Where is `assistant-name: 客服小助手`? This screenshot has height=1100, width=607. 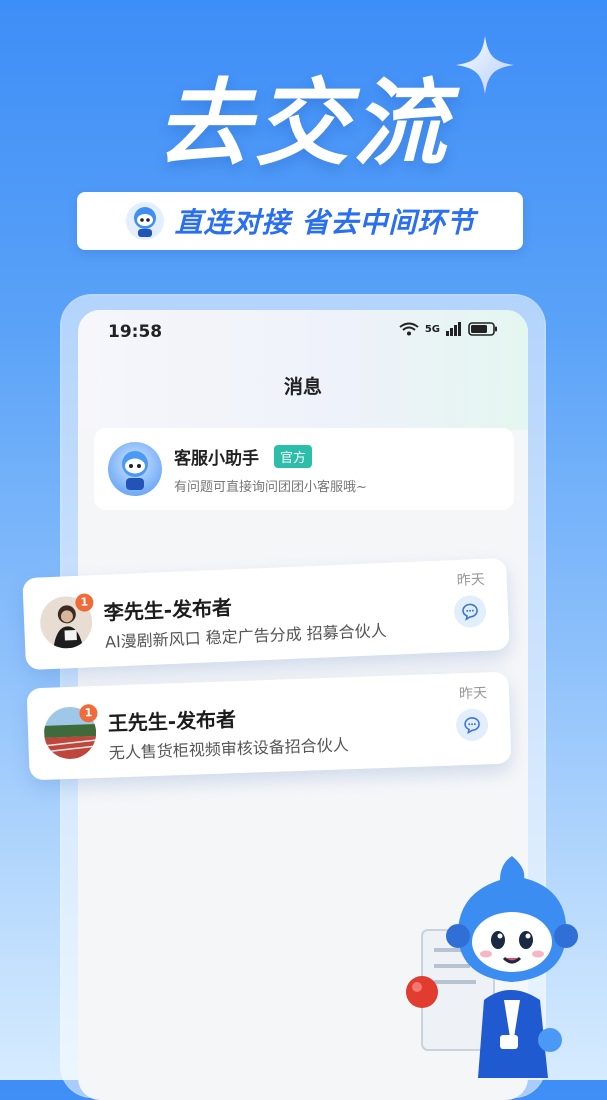 assistant-name: 客服小助手 is located at coordinates (216, 459).